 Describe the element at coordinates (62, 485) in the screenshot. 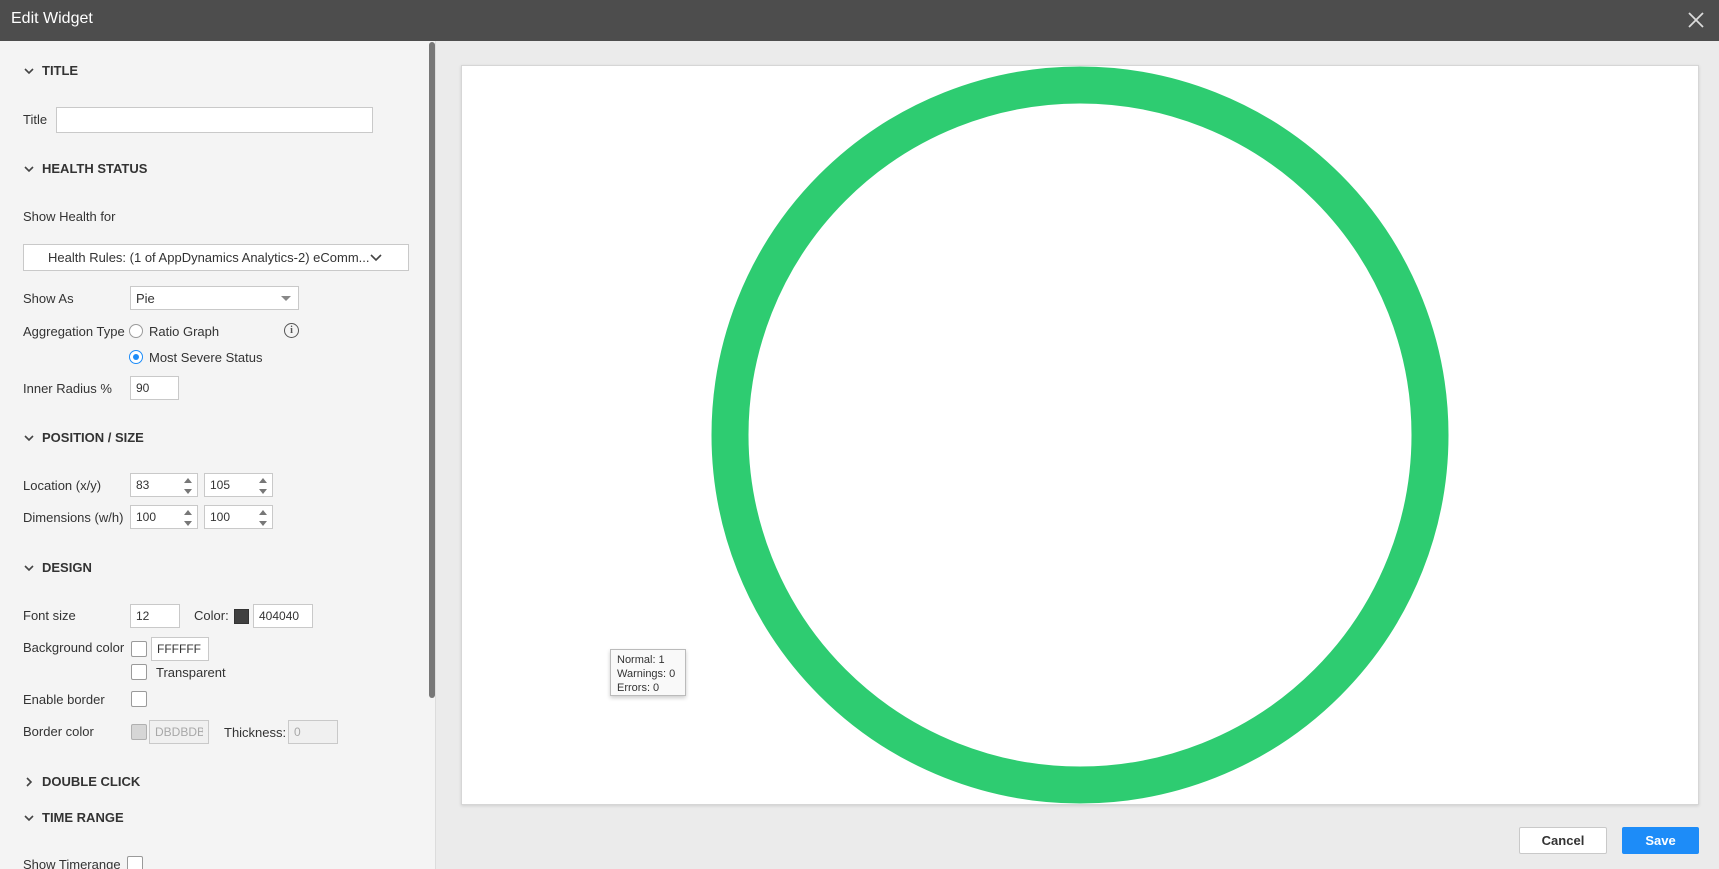

I see `location-label: Location (x/y)` at that location.